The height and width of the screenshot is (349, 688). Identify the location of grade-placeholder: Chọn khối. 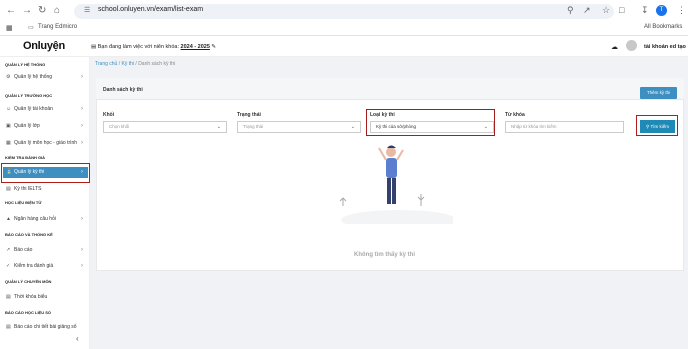
(119, 126).